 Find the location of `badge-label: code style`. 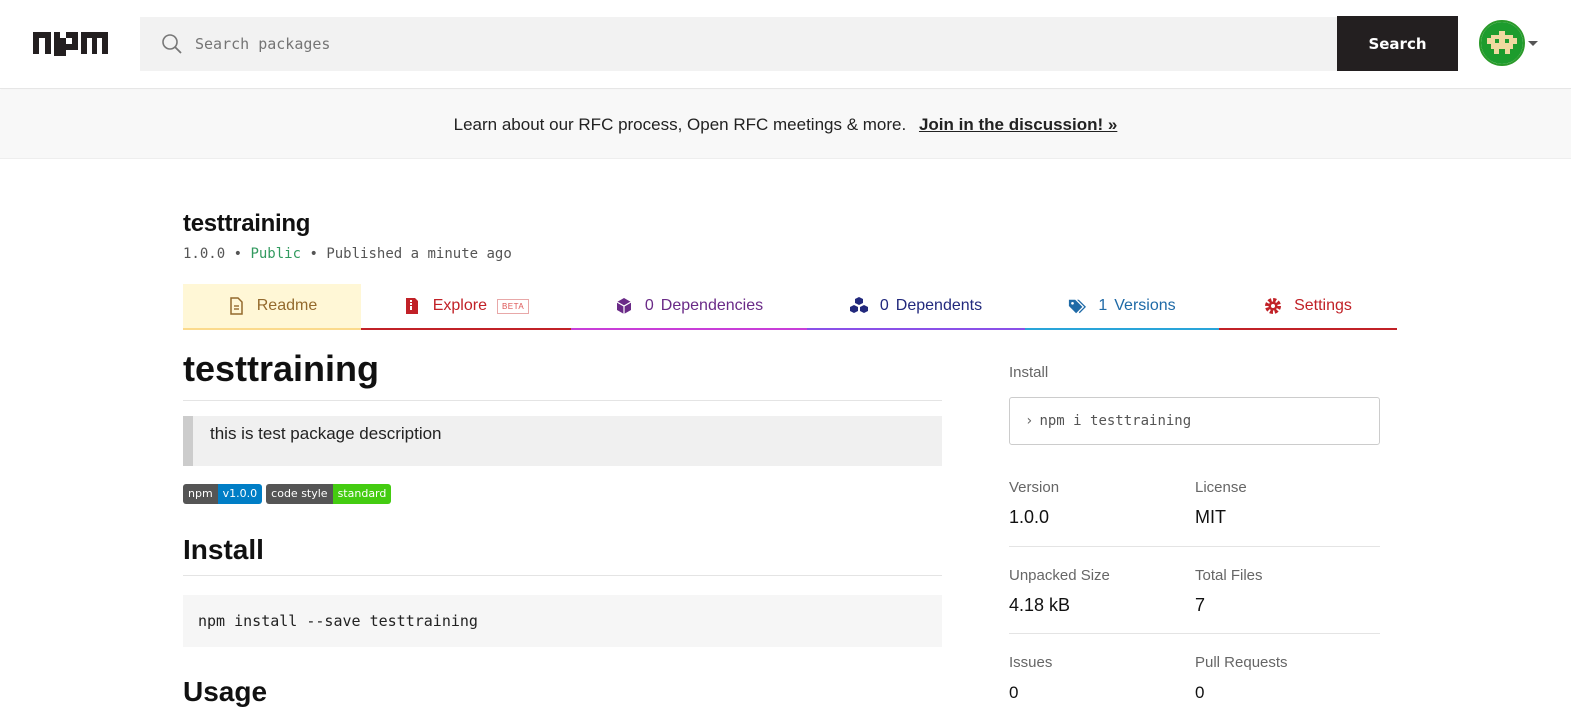

badge-label: code style is located at coordinates (299, 494).